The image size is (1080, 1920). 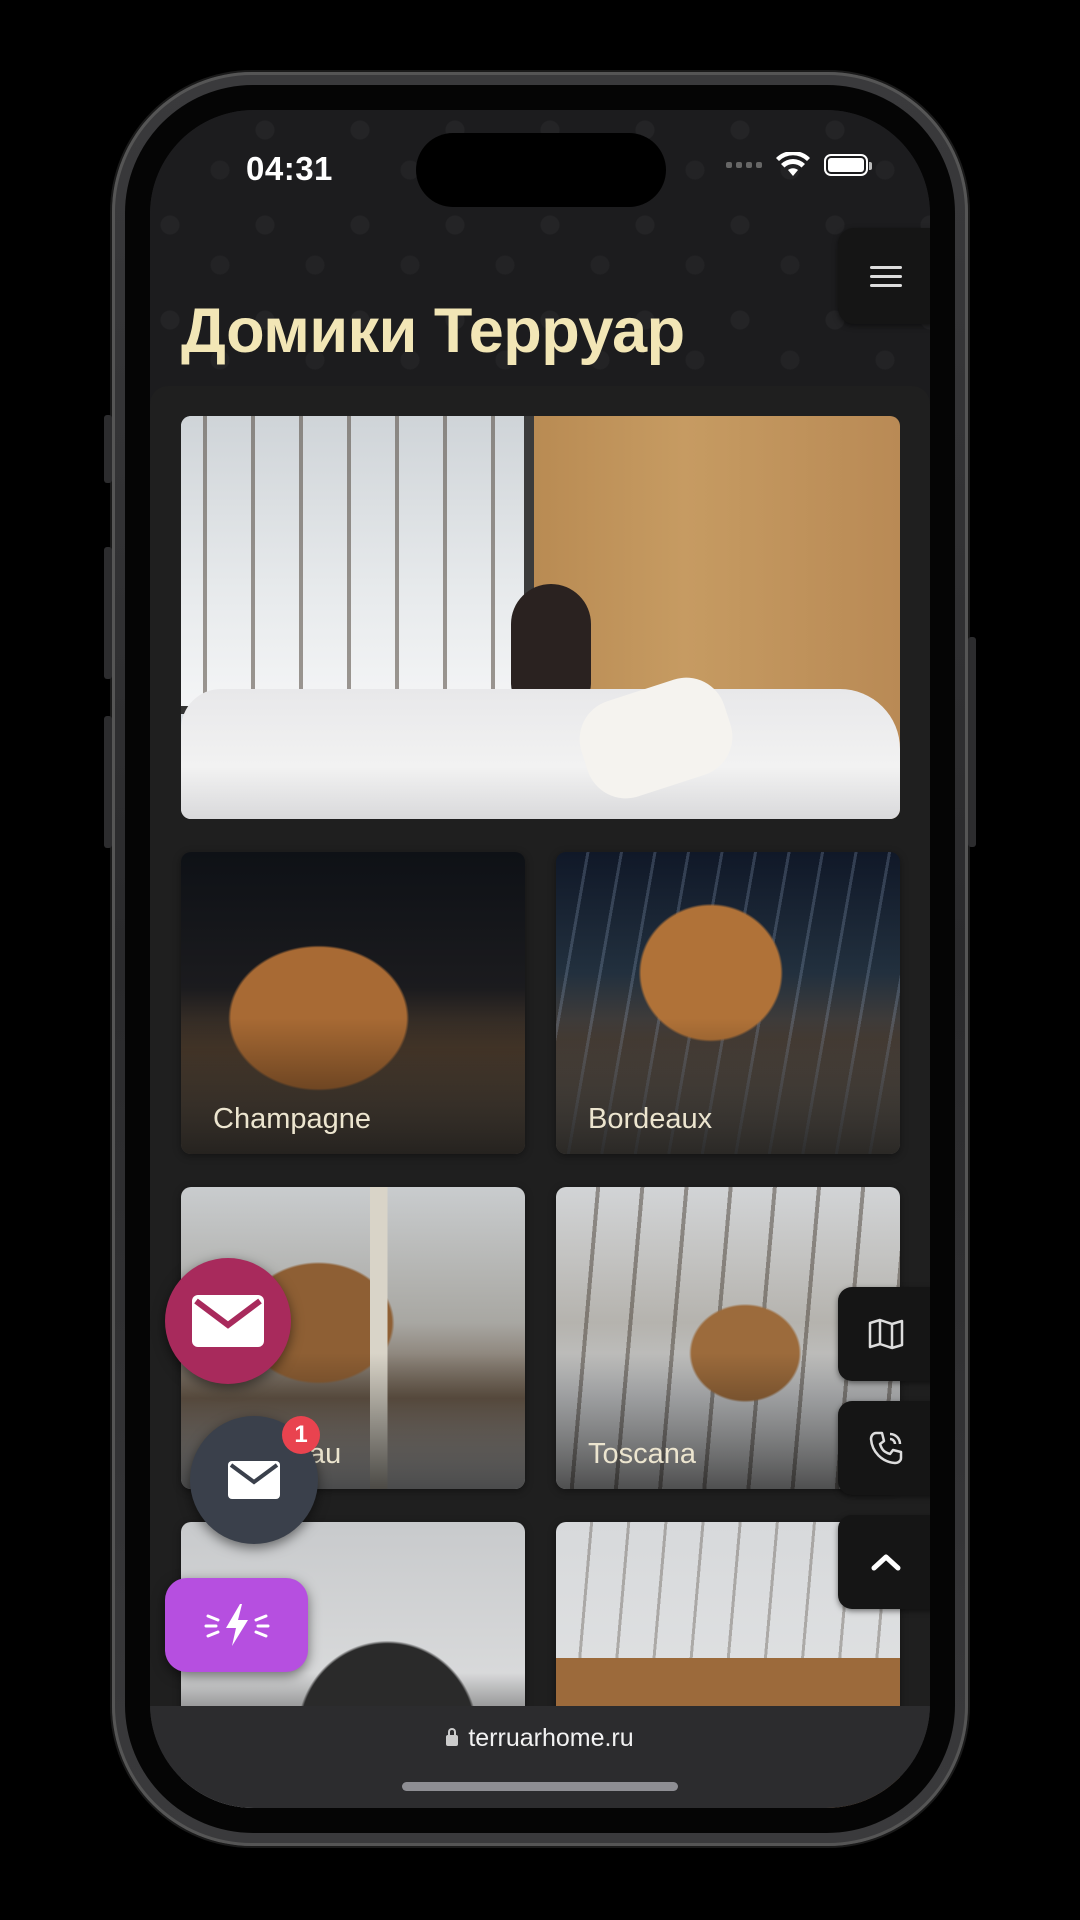 I want to click on volume-down-button, so click(x=108, y=782).